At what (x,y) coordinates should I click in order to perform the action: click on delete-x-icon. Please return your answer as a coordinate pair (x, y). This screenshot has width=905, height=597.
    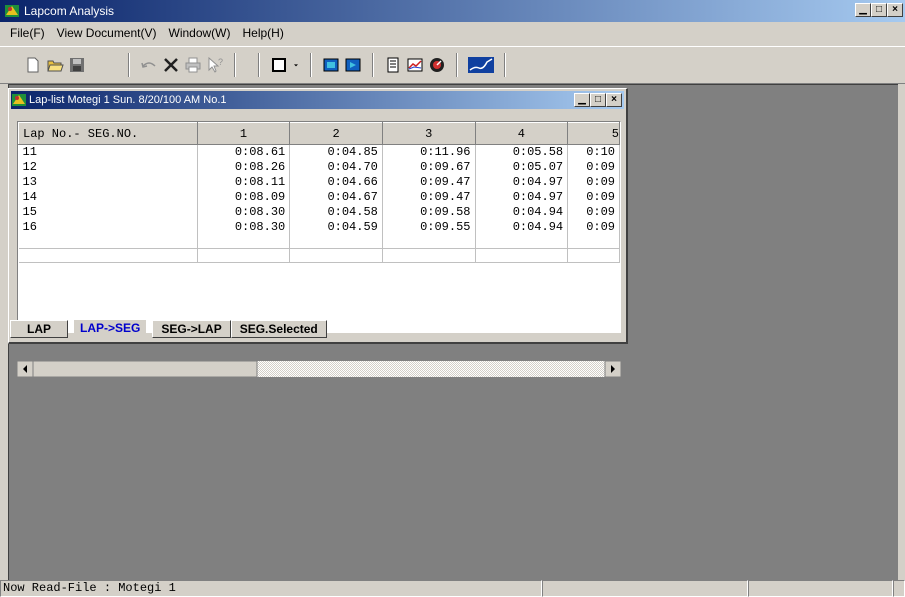
    Looking at the image, I should click on (171, 65).